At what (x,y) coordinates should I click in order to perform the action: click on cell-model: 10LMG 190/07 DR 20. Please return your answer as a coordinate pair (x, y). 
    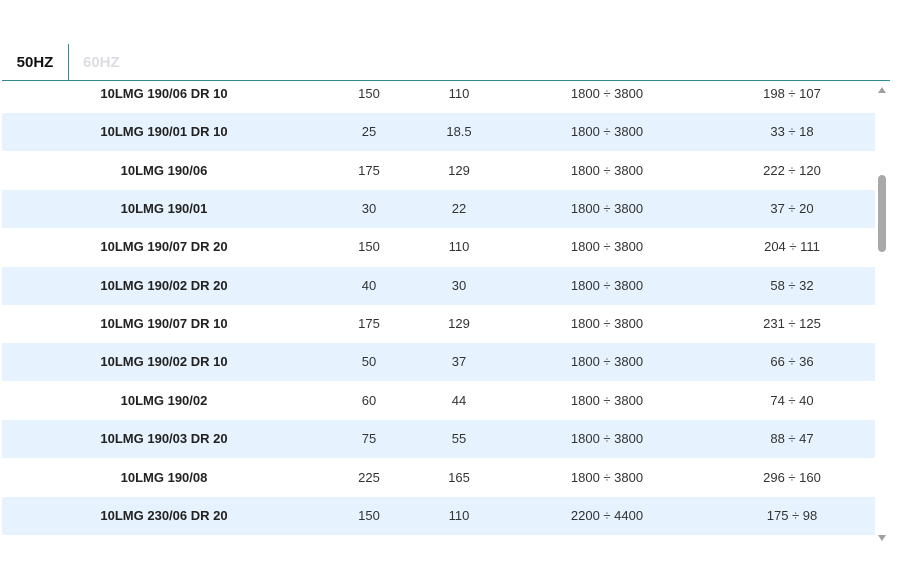
    Looking at the image, I should click on (164, 247).